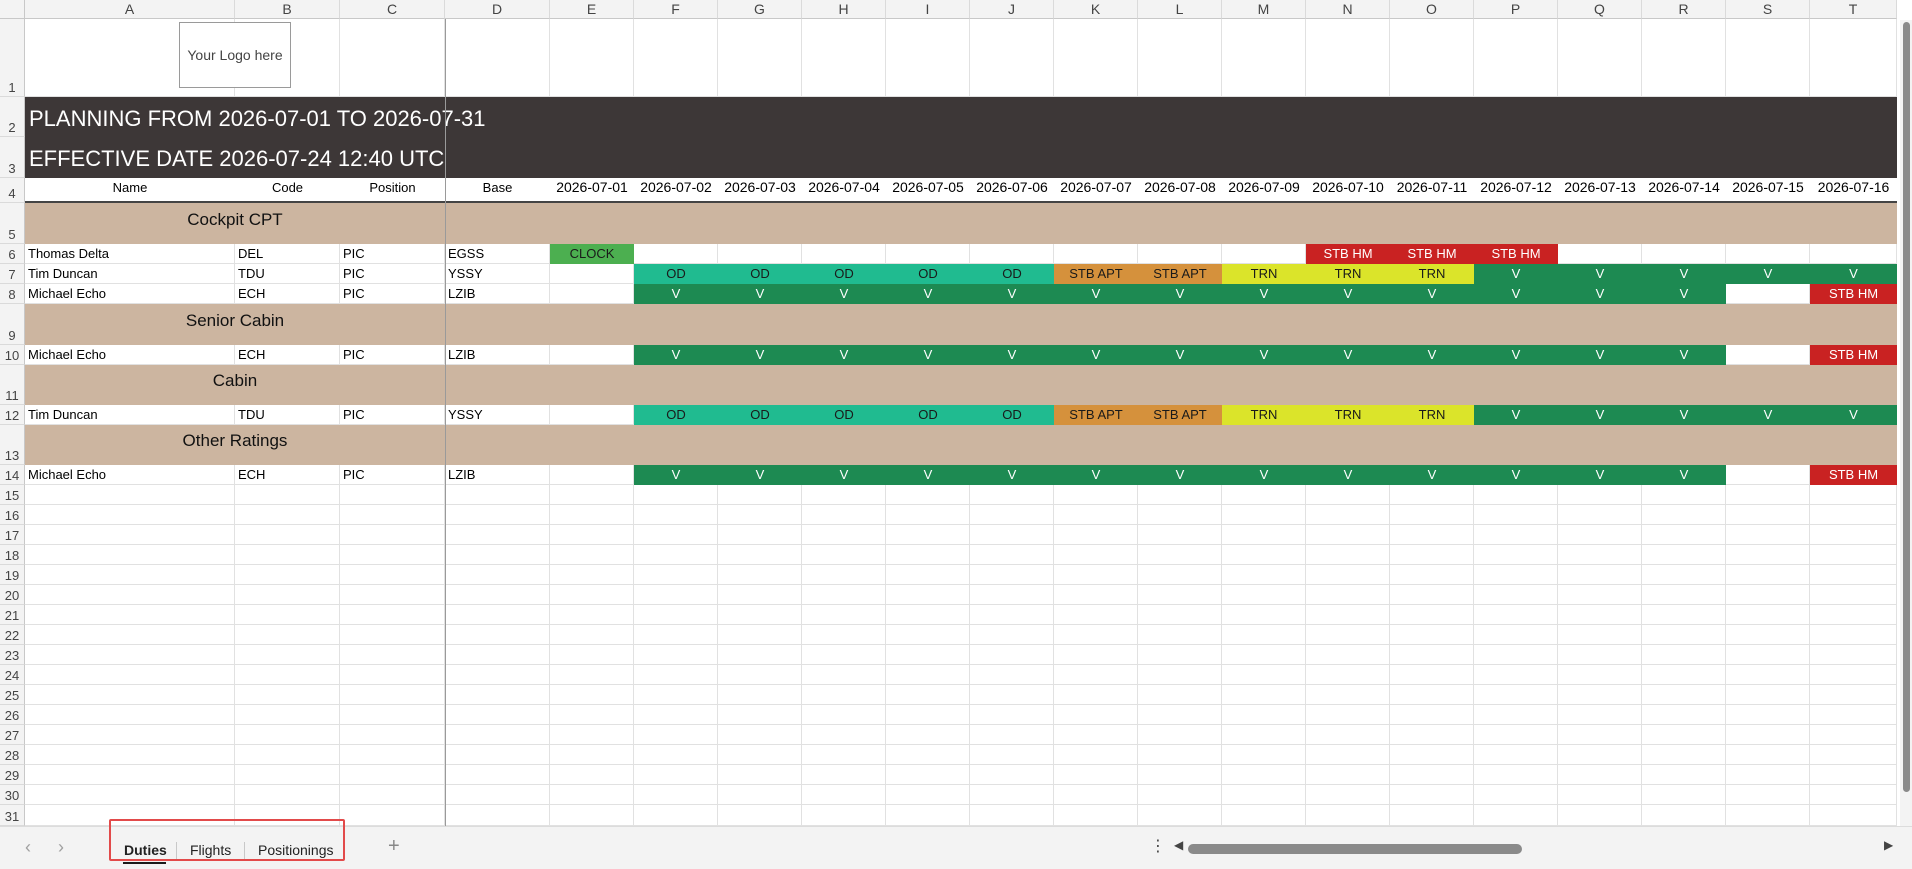  I want to click on row-header: 29, so click(12, 775).